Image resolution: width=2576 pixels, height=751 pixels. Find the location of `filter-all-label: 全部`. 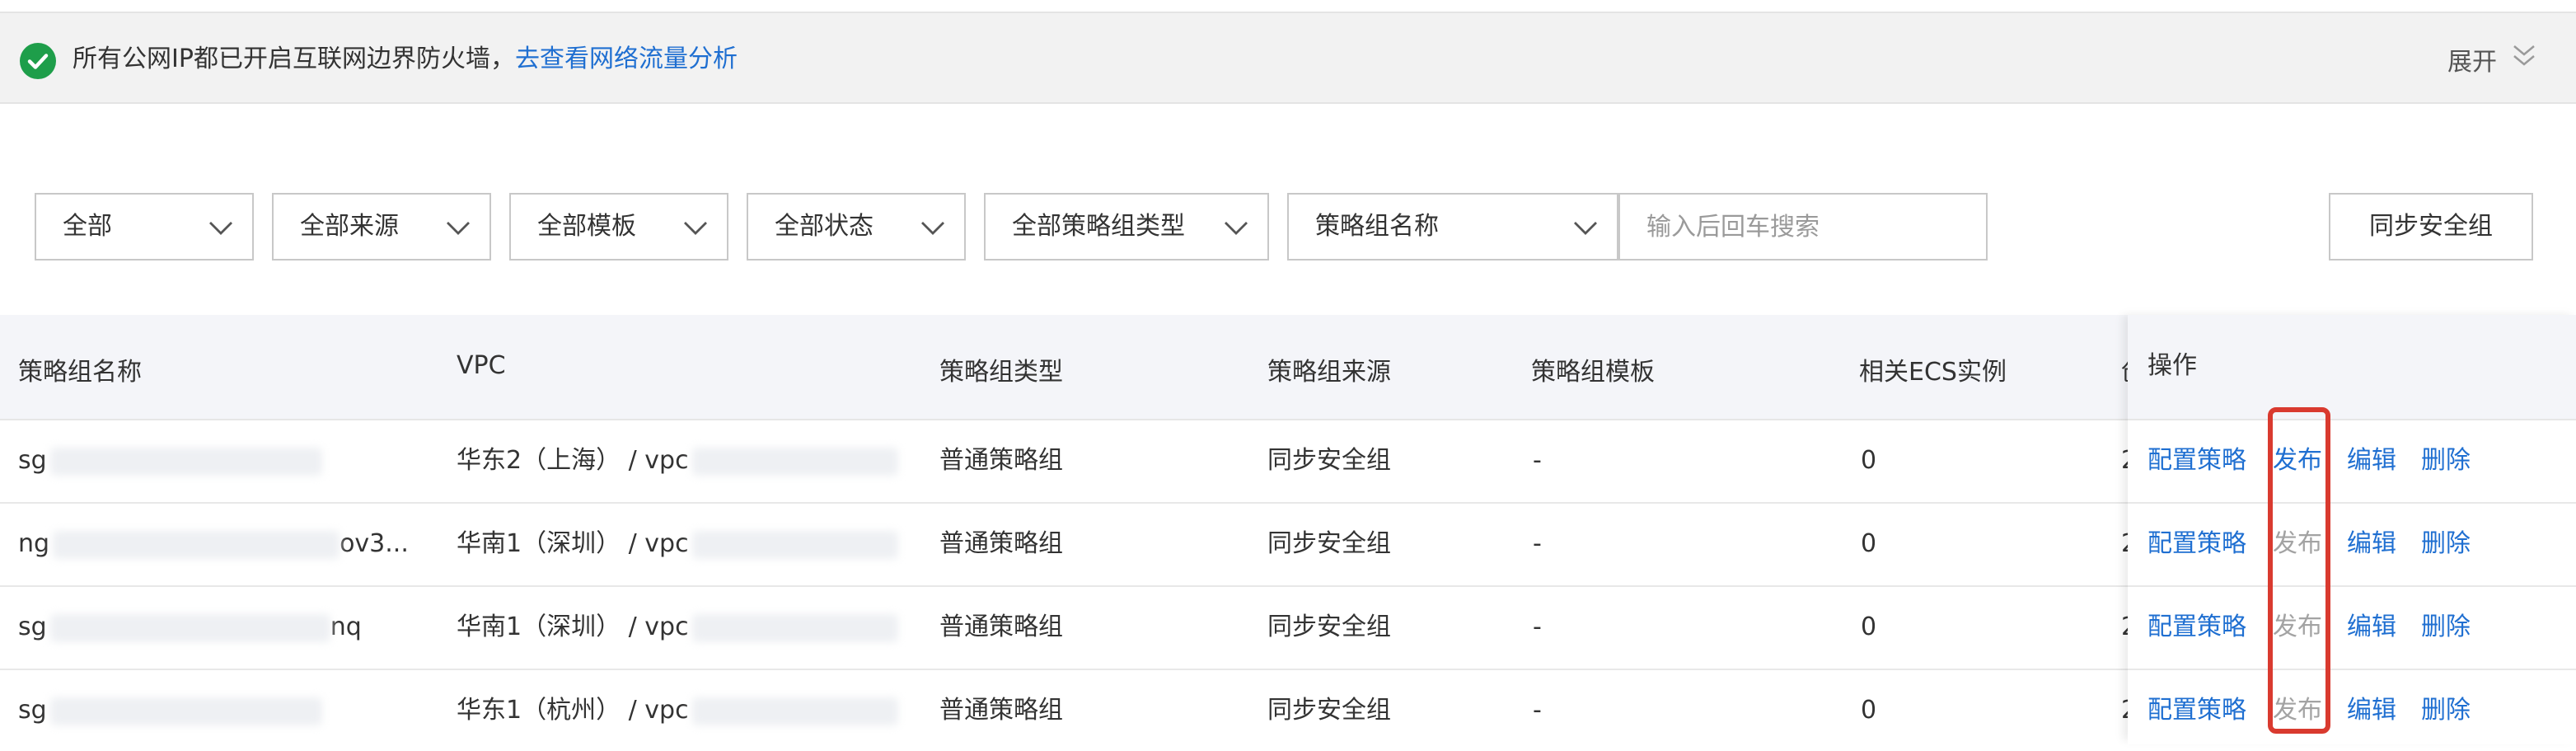

filter-all-label: 全部 is located at coordinates (87, 227).